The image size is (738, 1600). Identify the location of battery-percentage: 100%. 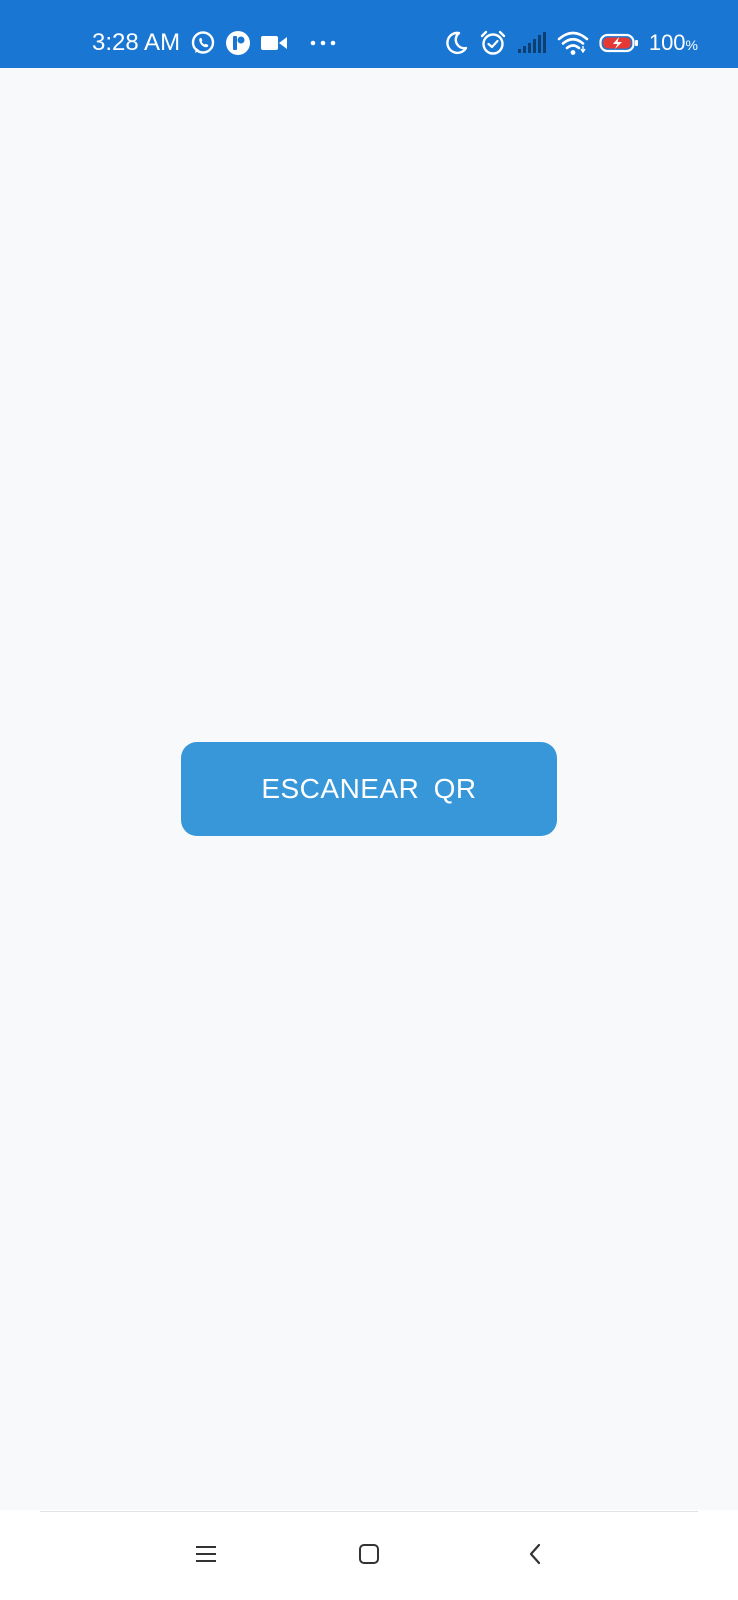
(673, 43).